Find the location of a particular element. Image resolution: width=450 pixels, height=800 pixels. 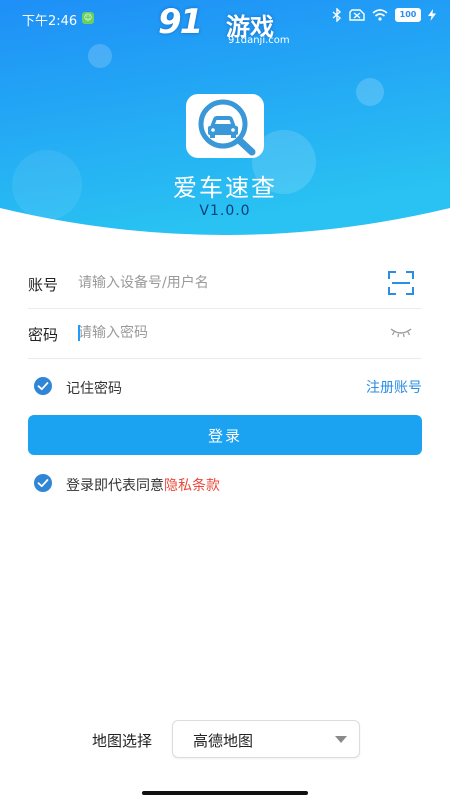

no-sim-icon is located at coordinates (357, 15).